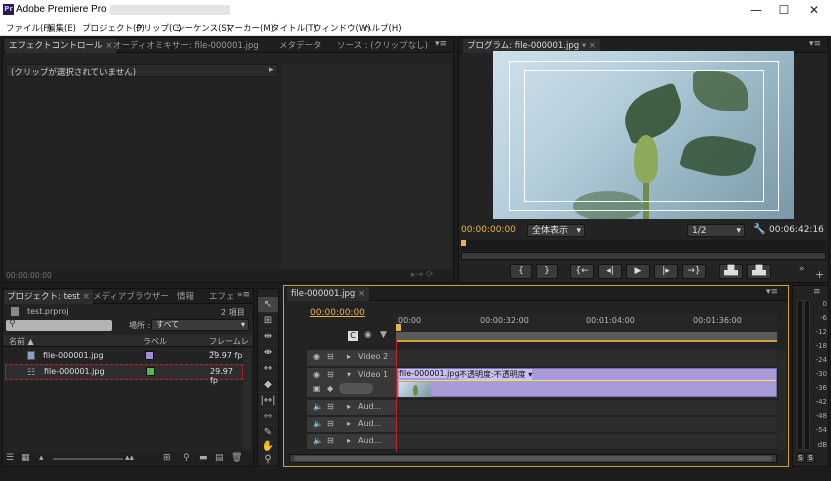 The height and width of the screenshot is (481, 831). I want to click on play-button: ▶, so click(638, 271).